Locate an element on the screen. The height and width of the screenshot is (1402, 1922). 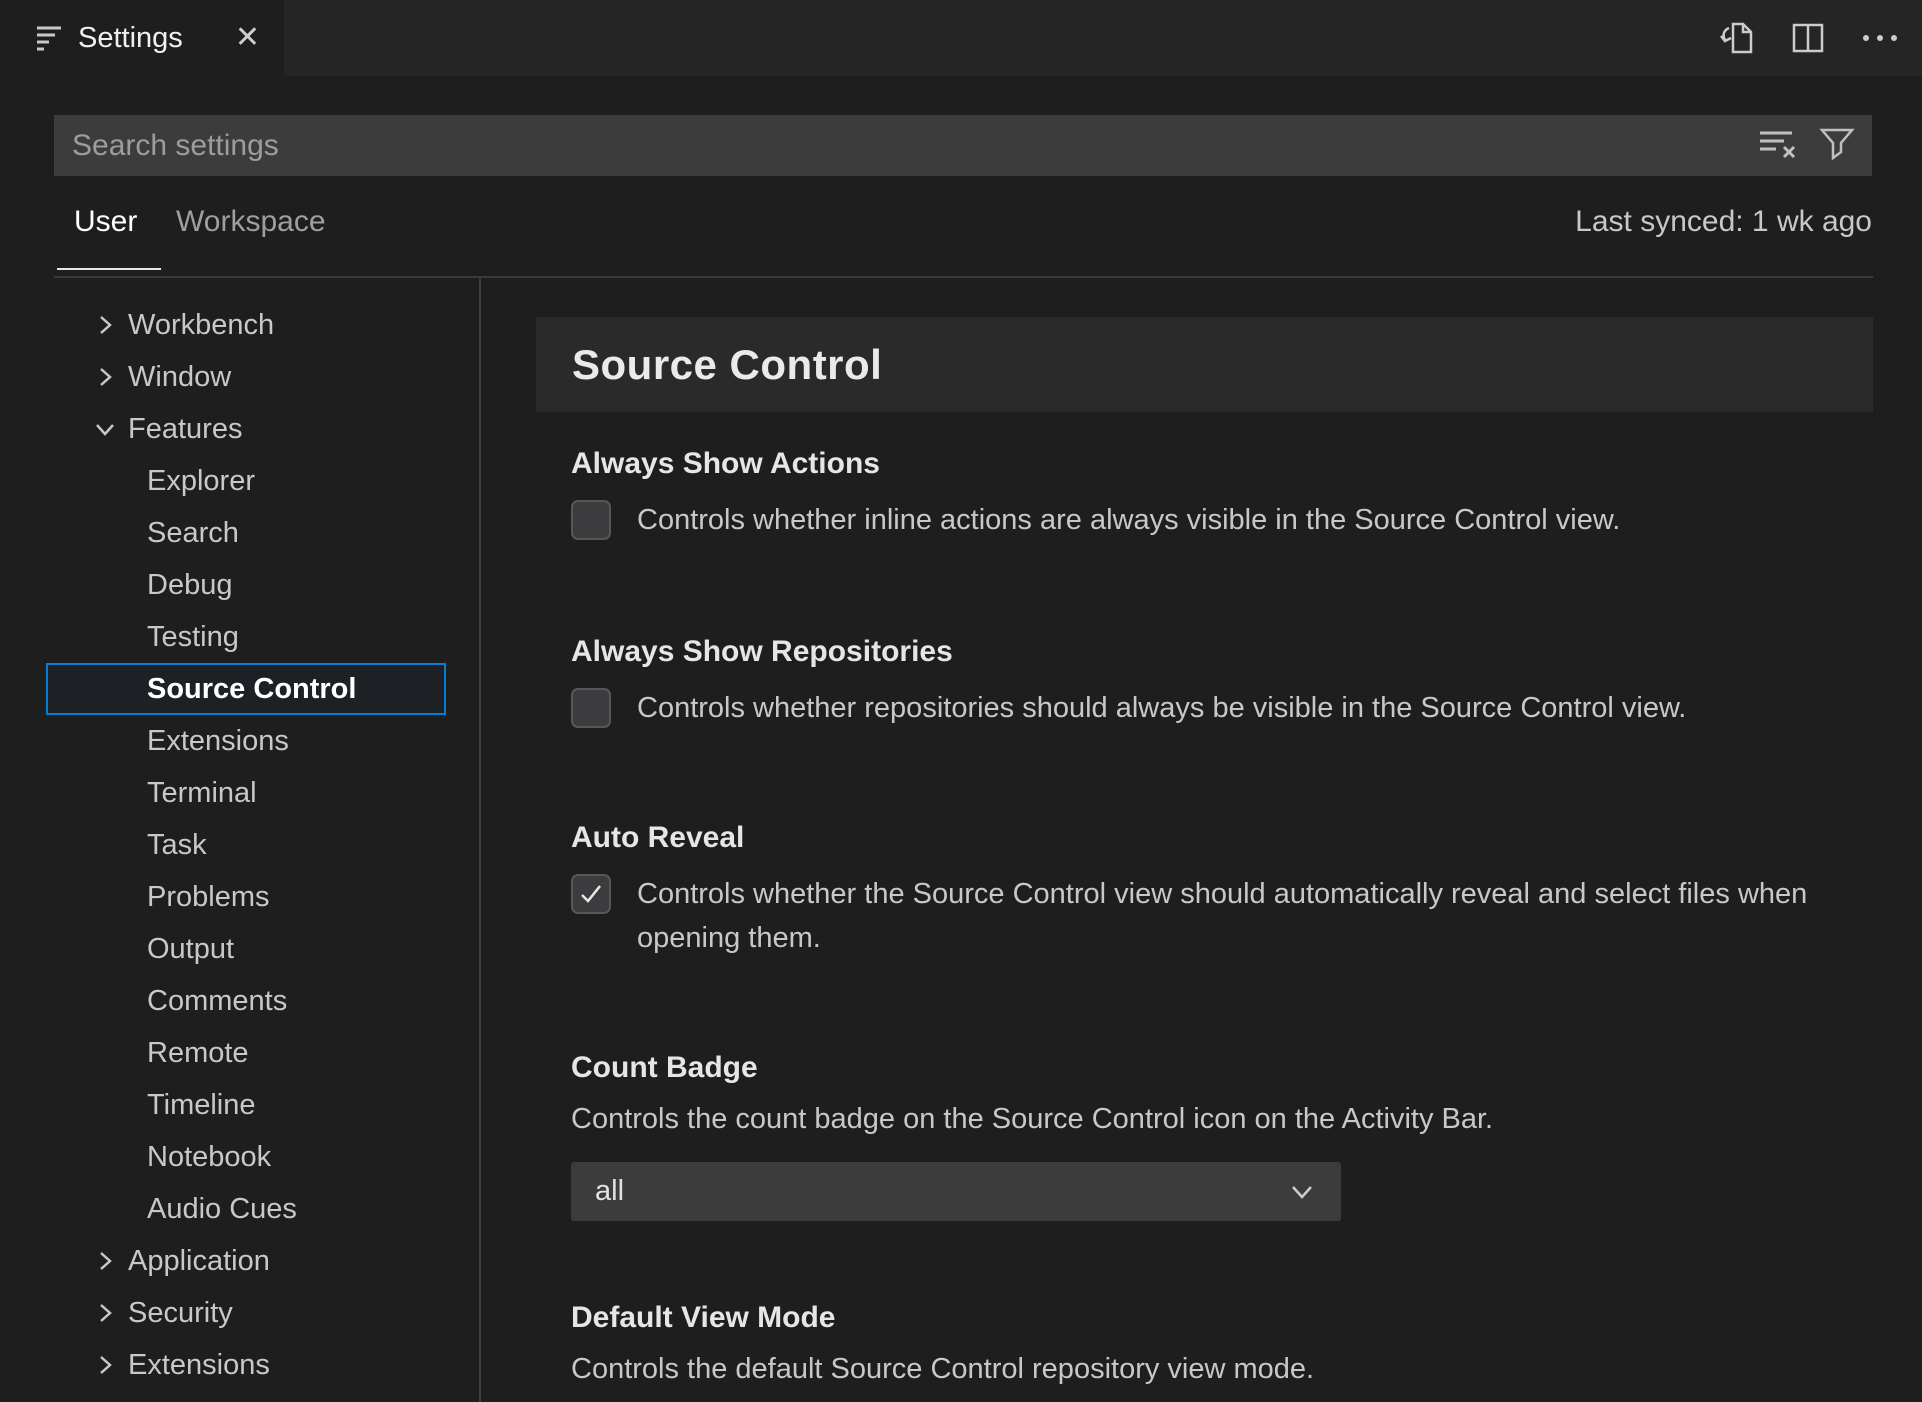
search-input-actions is located at coordinates (1807, 145).